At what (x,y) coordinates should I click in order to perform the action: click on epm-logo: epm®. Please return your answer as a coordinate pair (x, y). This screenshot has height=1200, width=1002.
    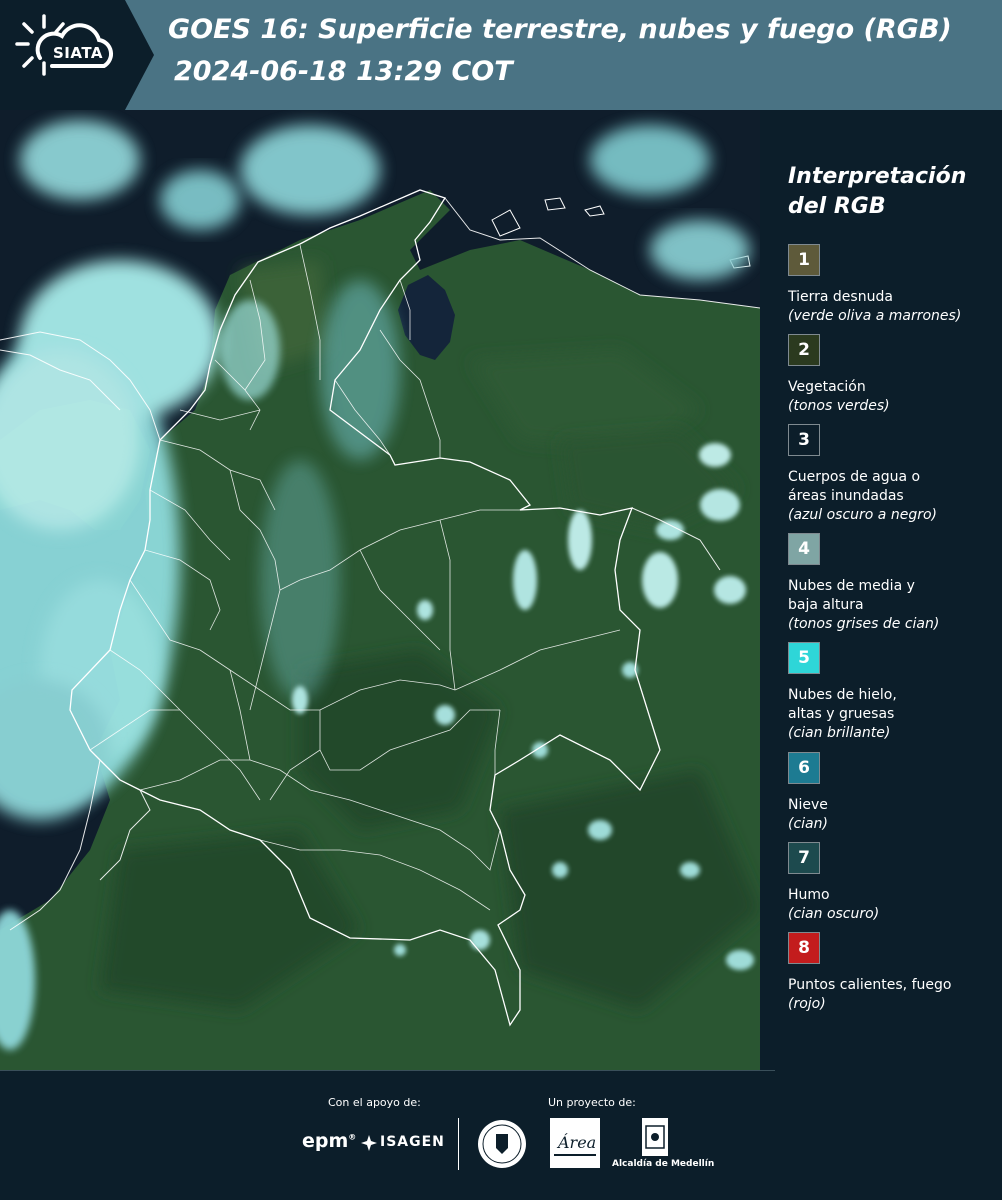
    Looking at the image, I should click on (329, 1141).